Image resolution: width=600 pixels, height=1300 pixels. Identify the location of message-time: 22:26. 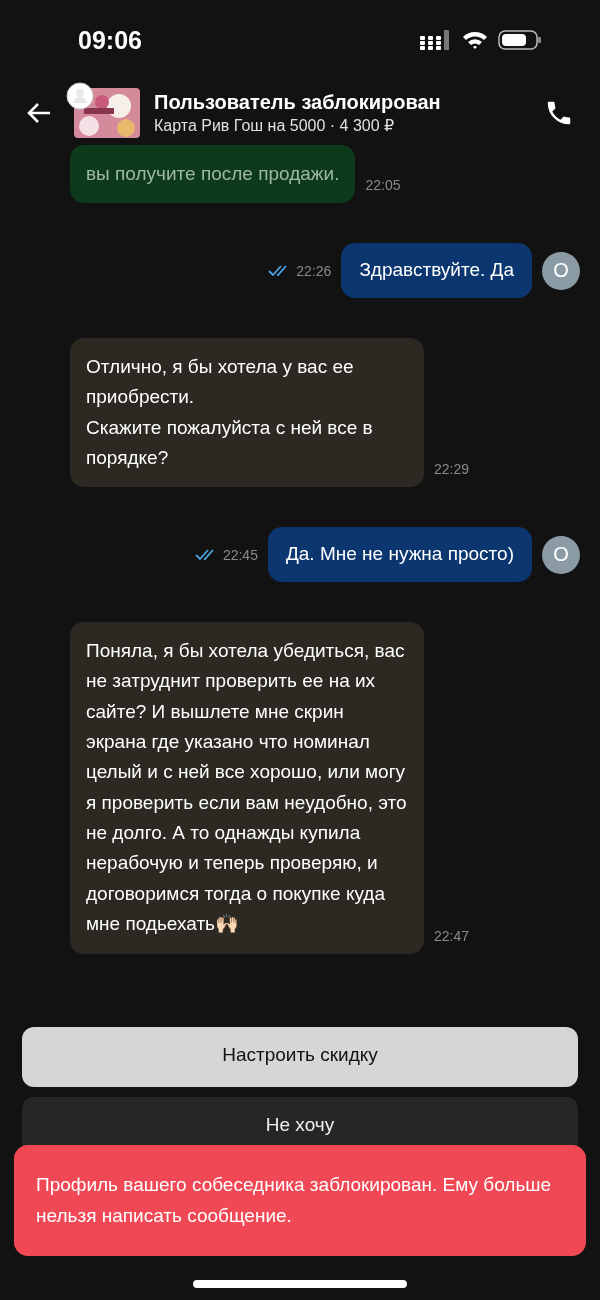
(314, 270).